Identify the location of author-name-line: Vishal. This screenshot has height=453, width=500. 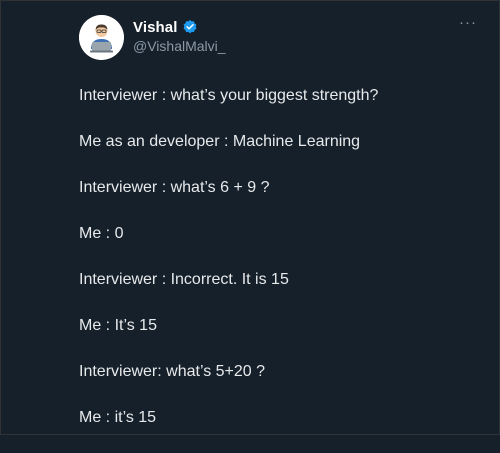
(165, 27).